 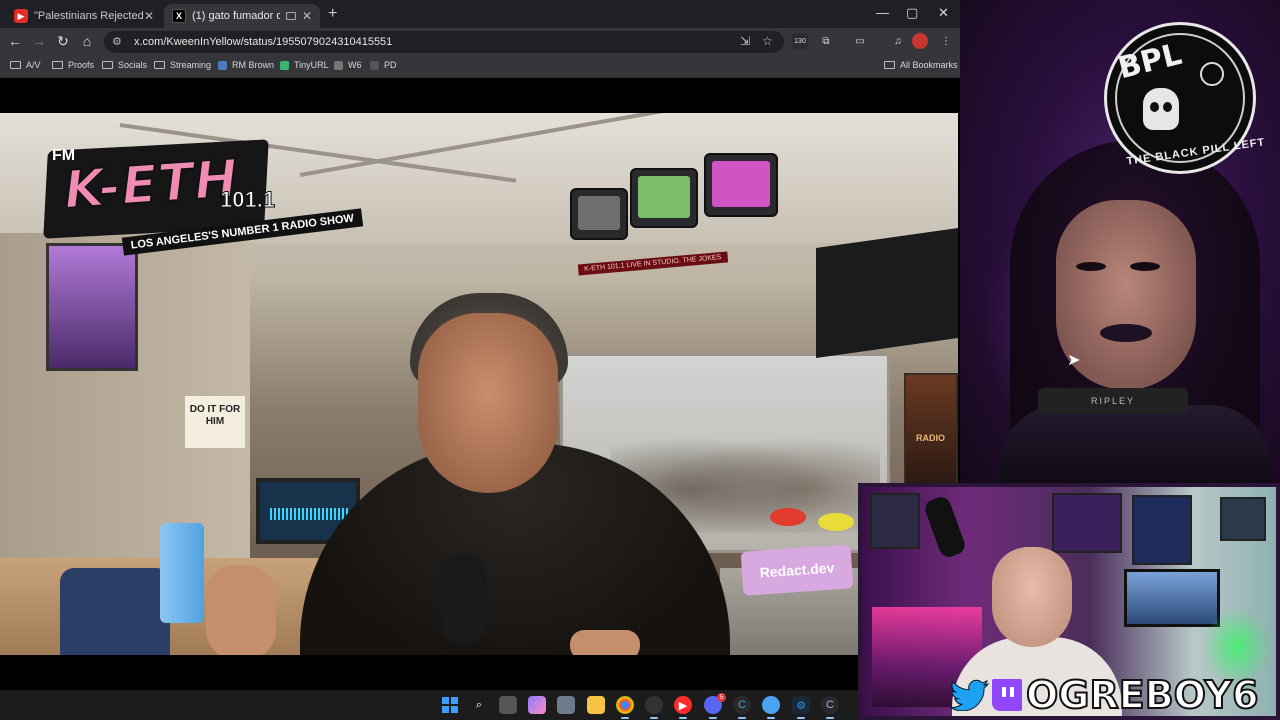 What do you see at coordinates (898, 41) in the screenshot?
I see `media-controls-icon: ♫` at bounding box center [898, 41].